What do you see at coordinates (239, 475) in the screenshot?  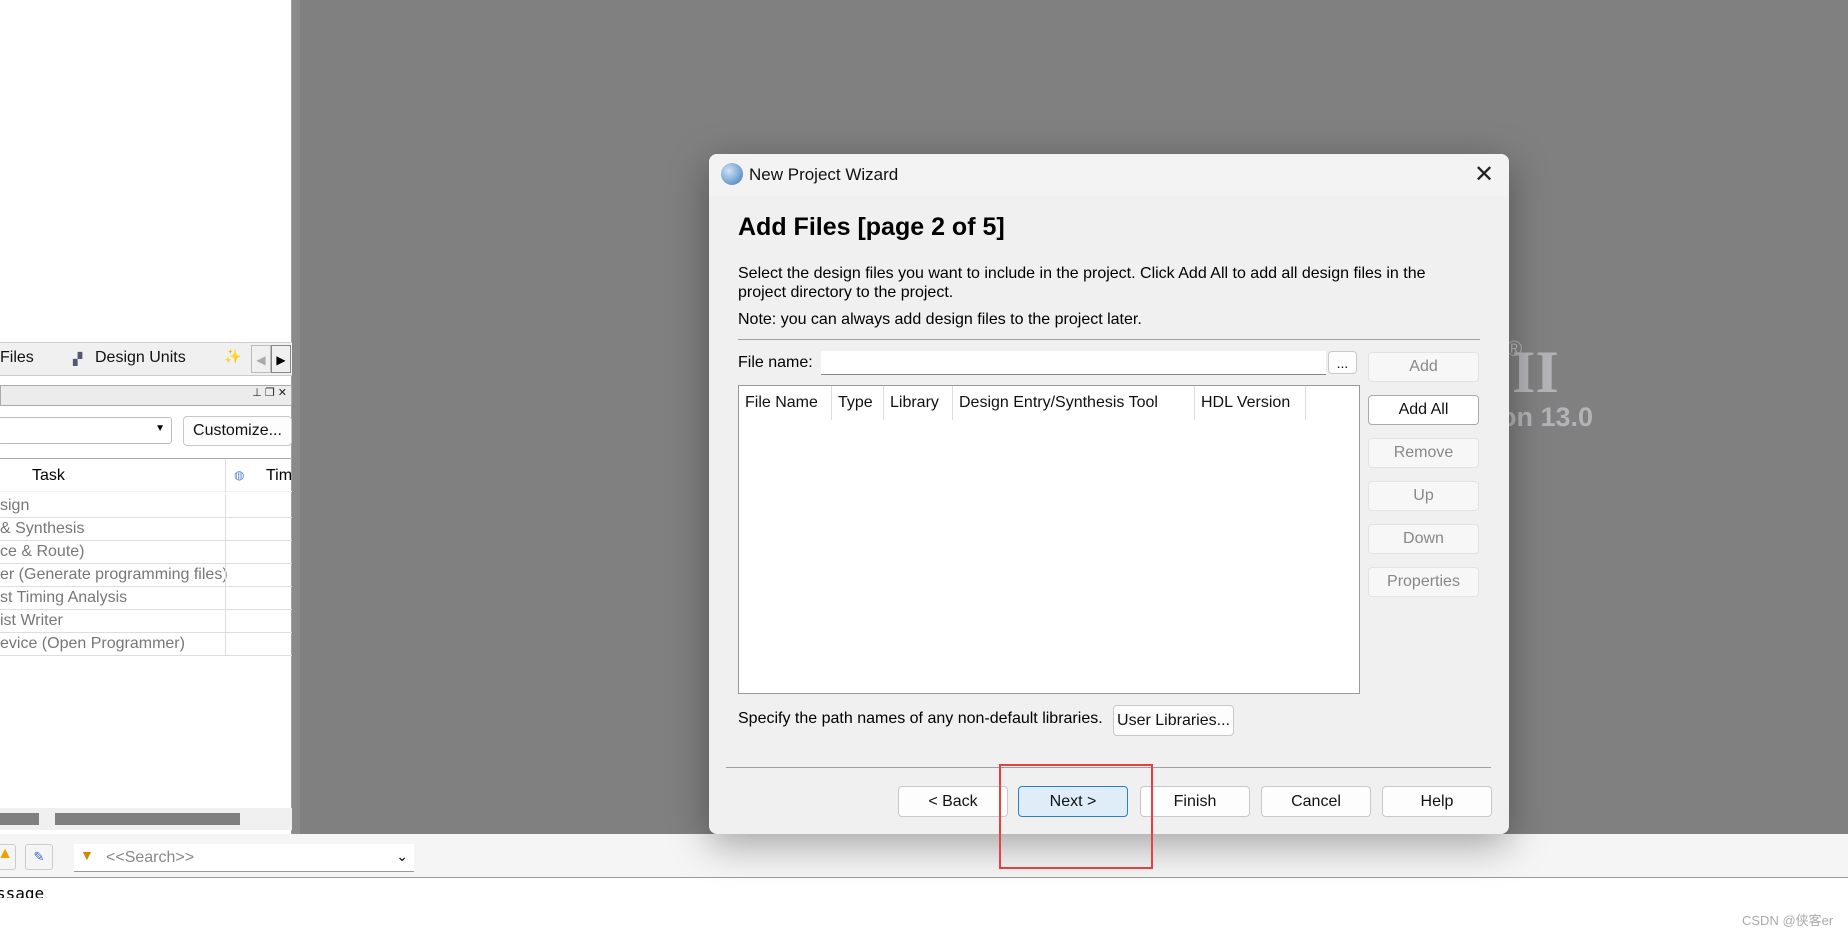 I see `clock-icon: ◍` at bounding box center [239, 475].